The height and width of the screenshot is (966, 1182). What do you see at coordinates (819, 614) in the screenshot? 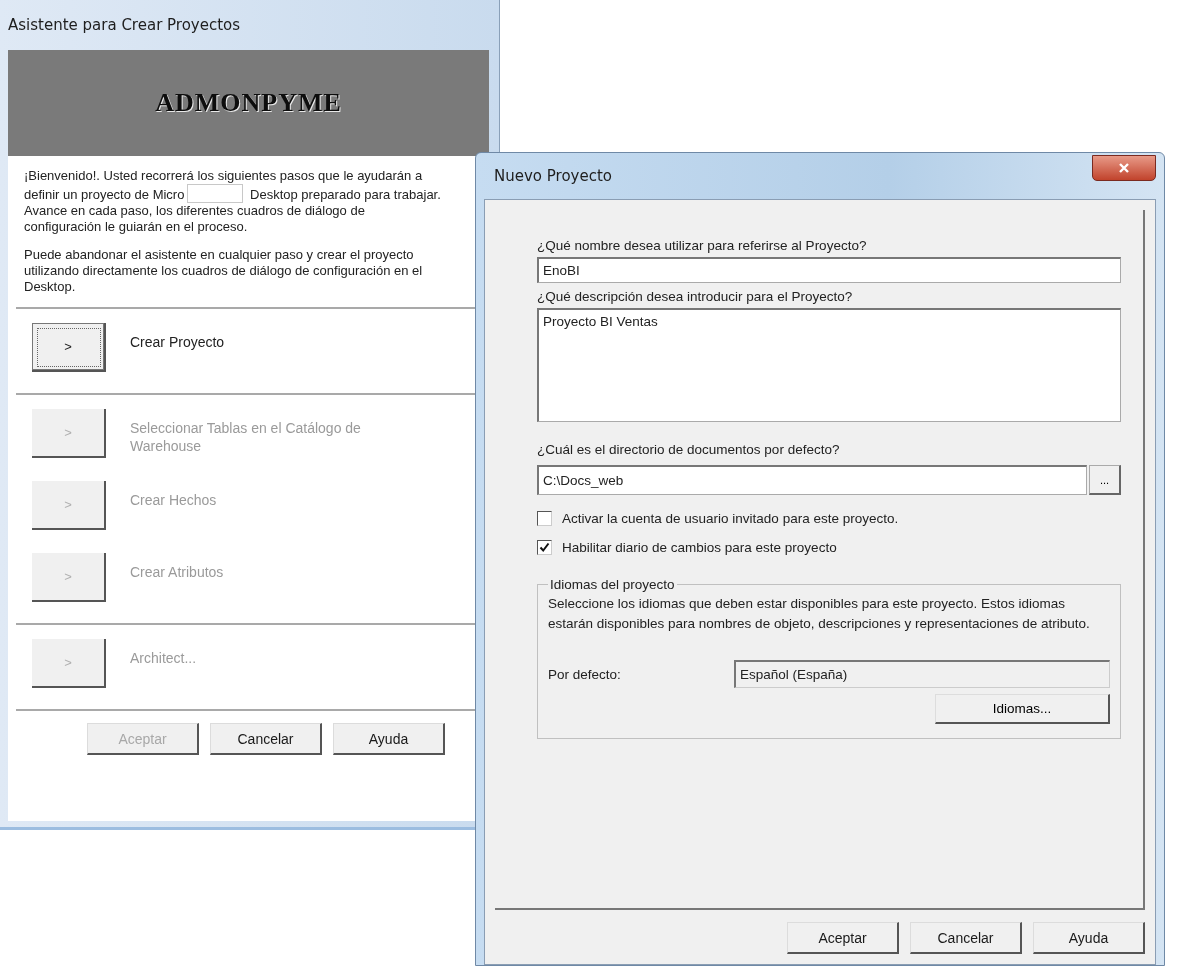
I see `languages-description: Seleccione los idiomas que deben estar disponibles para este proyecto. Estos idiomas estarán disponibles para nombres de objeto, descripciones y representaciones de atributo.` at bounding box center [819, 614].